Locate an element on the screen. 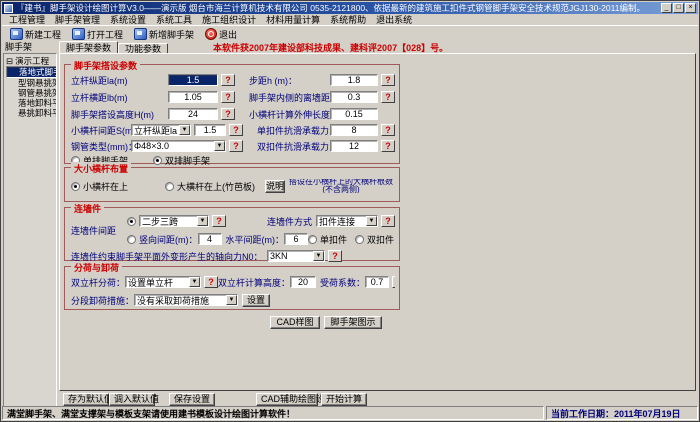  double-clamp-help-button: ? is located at coordinates (388, 146).